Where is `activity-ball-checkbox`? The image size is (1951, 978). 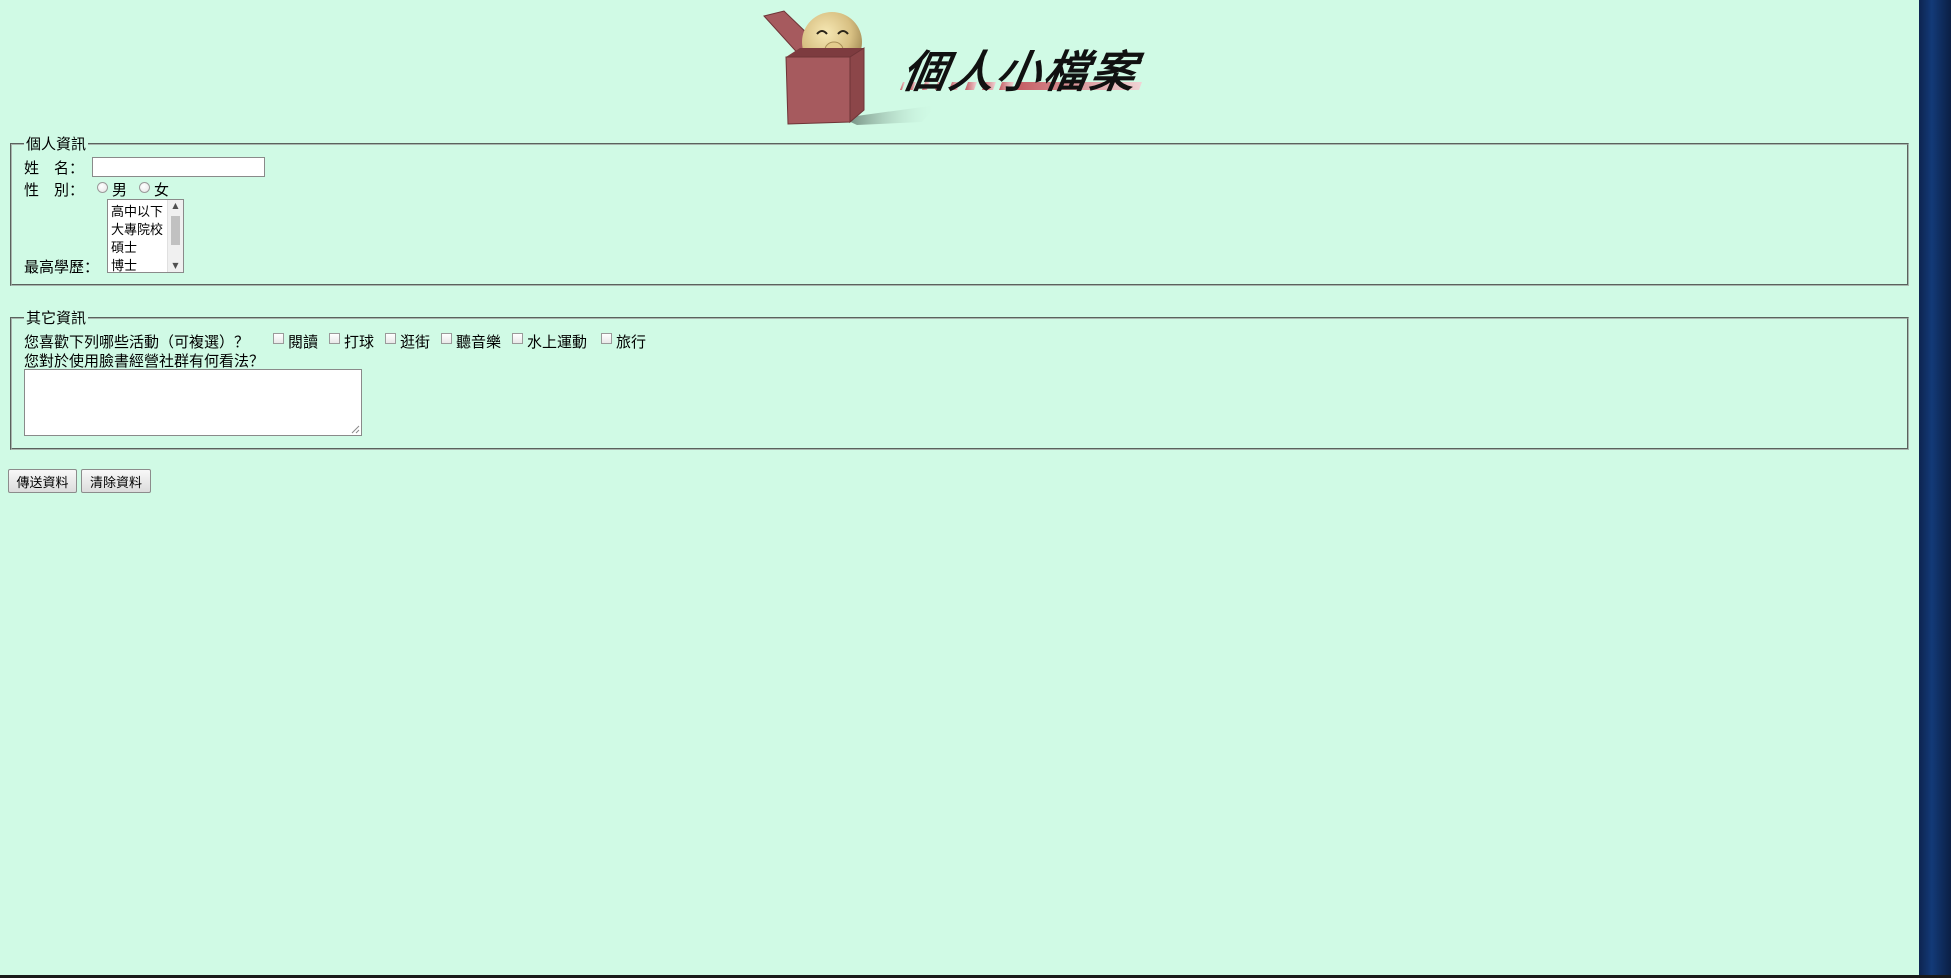 activity-ball-checkbox is located at coordinates (334, 338).